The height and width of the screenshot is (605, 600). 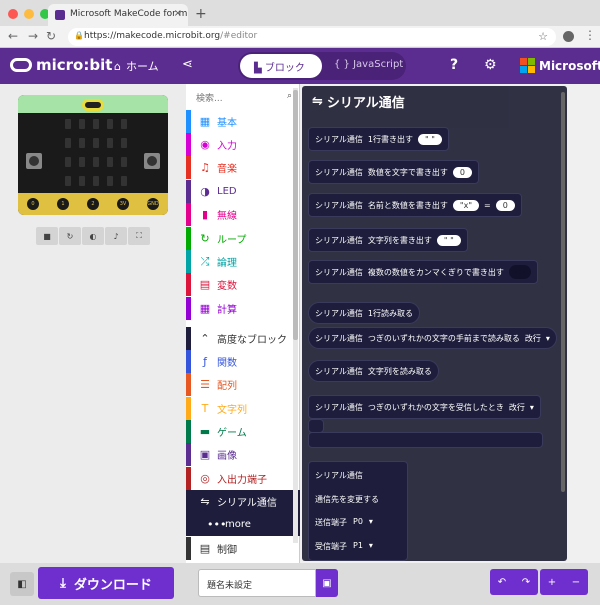 What do you see at coordinates (394, 172) in the screenshot?
I see `serial-block: シリアル通信 数値を文字で書き出す 0` at bounding box center [394, 172].